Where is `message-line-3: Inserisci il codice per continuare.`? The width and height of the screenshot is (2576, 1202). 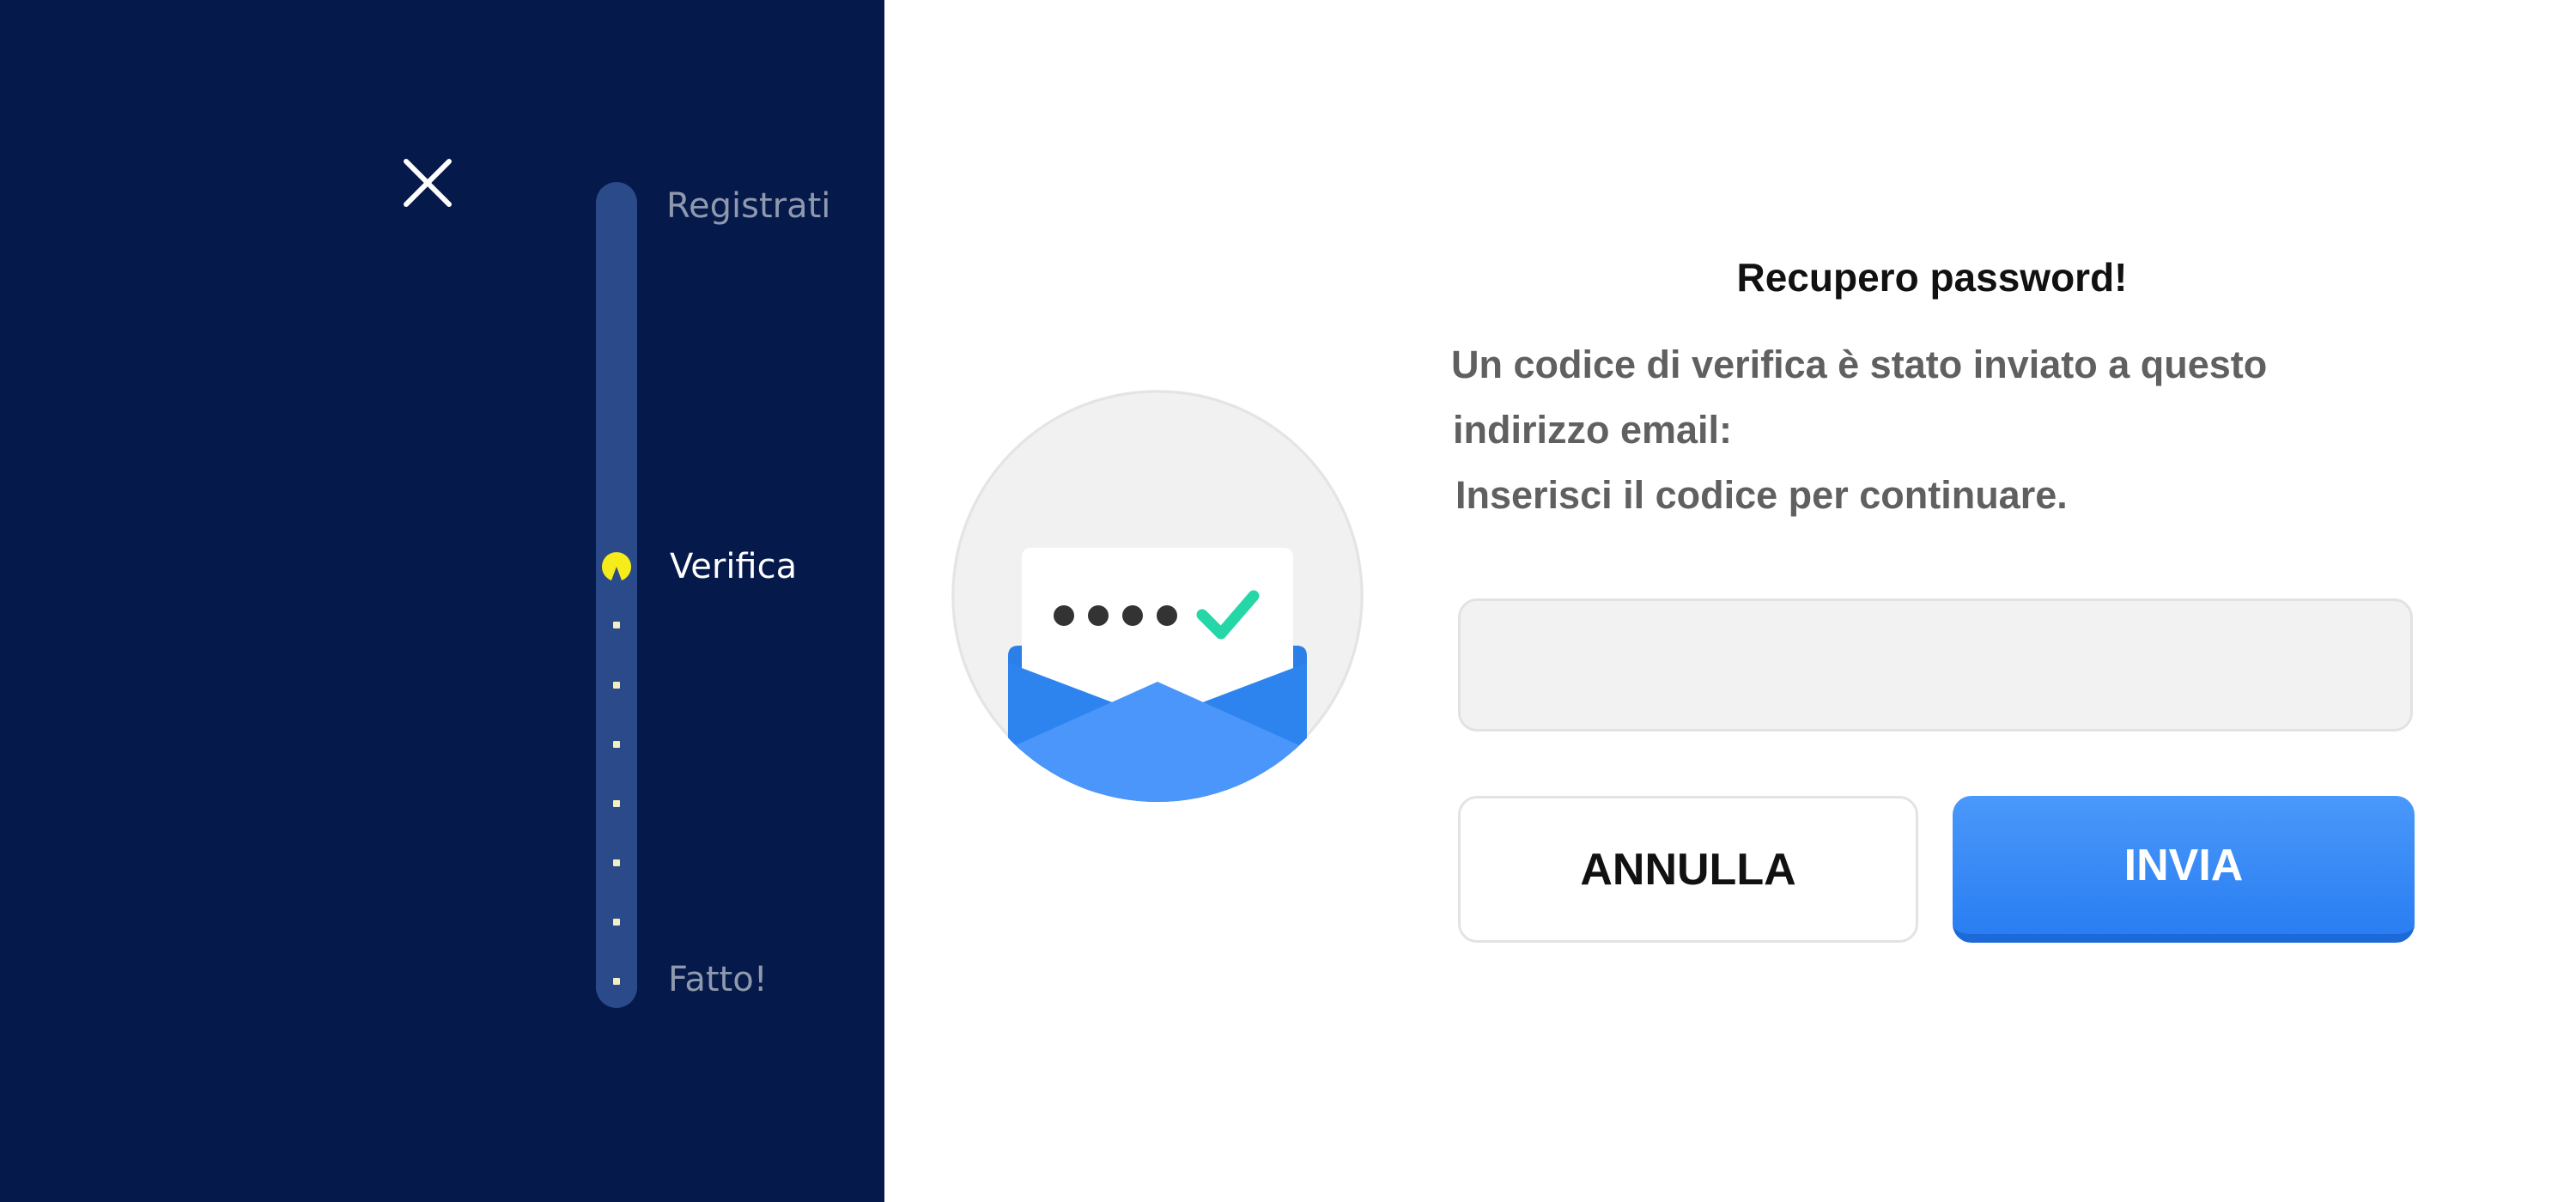 message-line-3: Inserisci il codice per continuare. is located at coordinates (1762, 495).